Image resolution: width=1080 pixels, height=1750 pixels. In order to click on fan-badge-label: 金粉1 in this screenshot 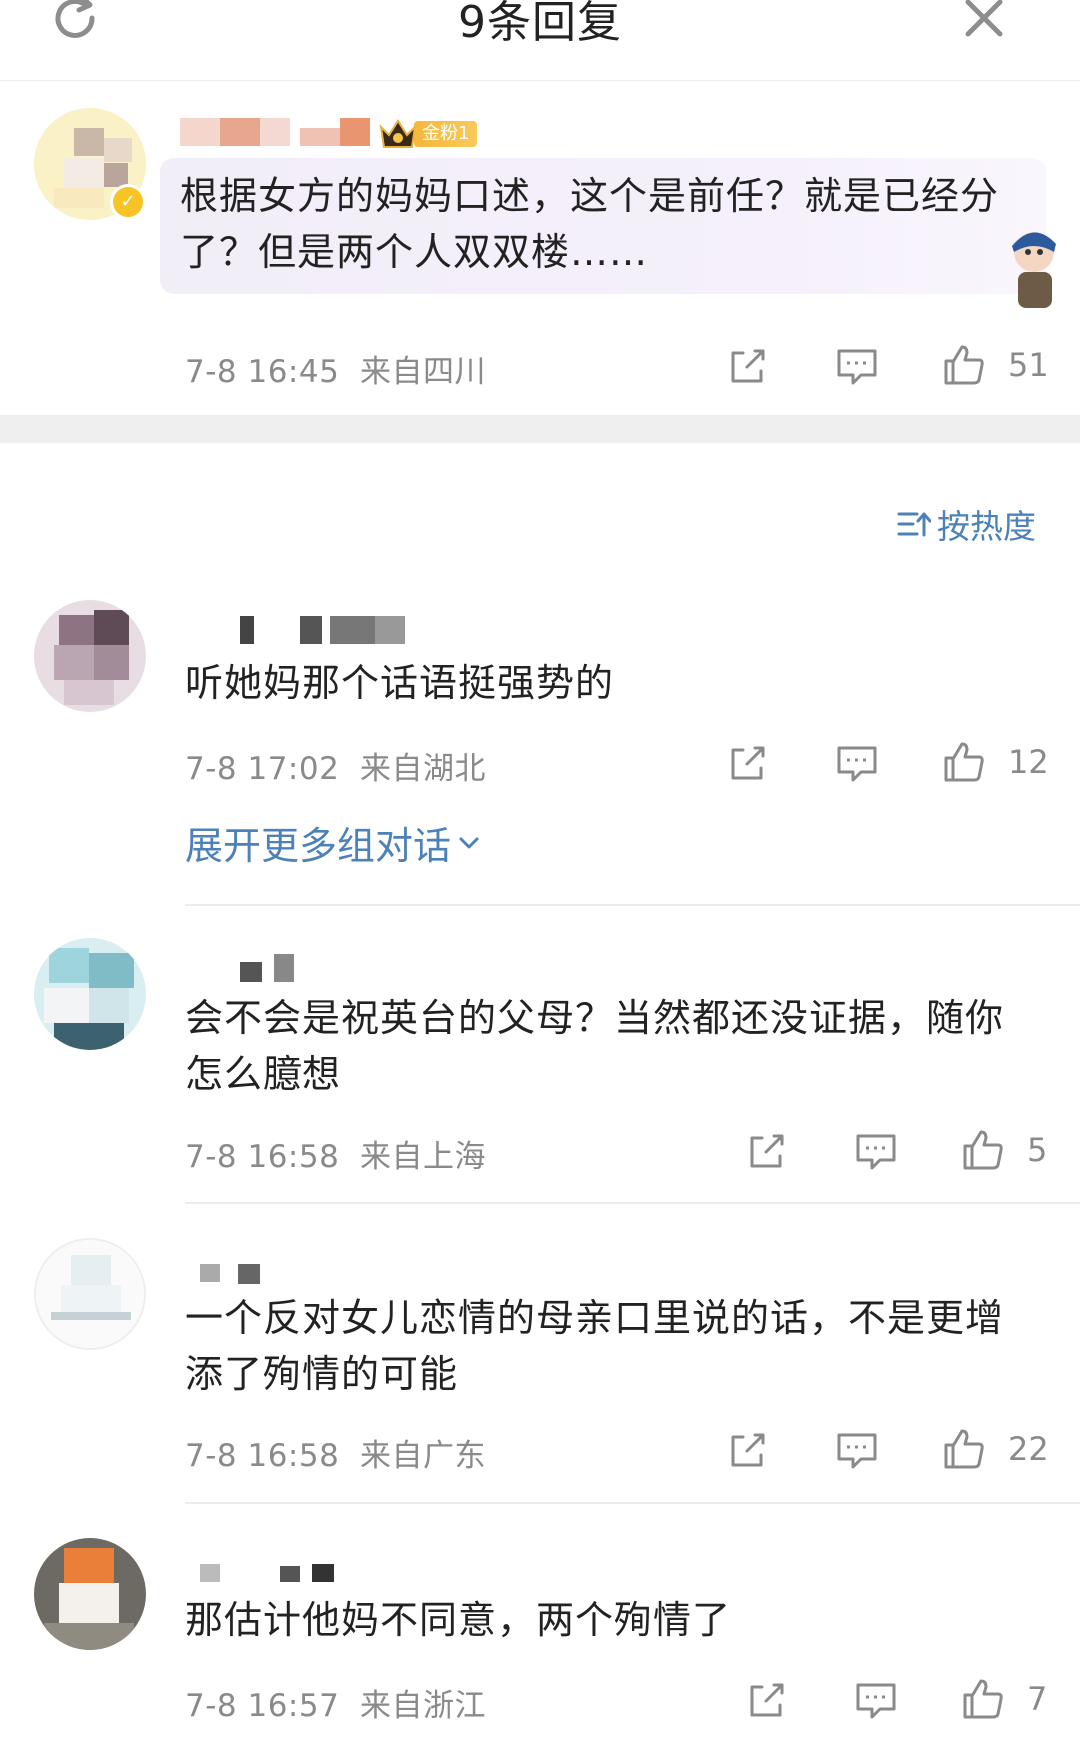, I will do `click(446, 134)`.